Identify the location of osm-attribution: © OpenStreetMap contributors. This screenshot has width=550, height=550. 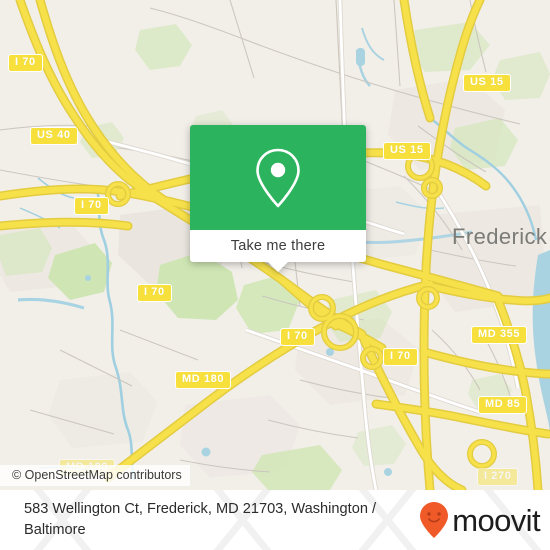
(95, 475).